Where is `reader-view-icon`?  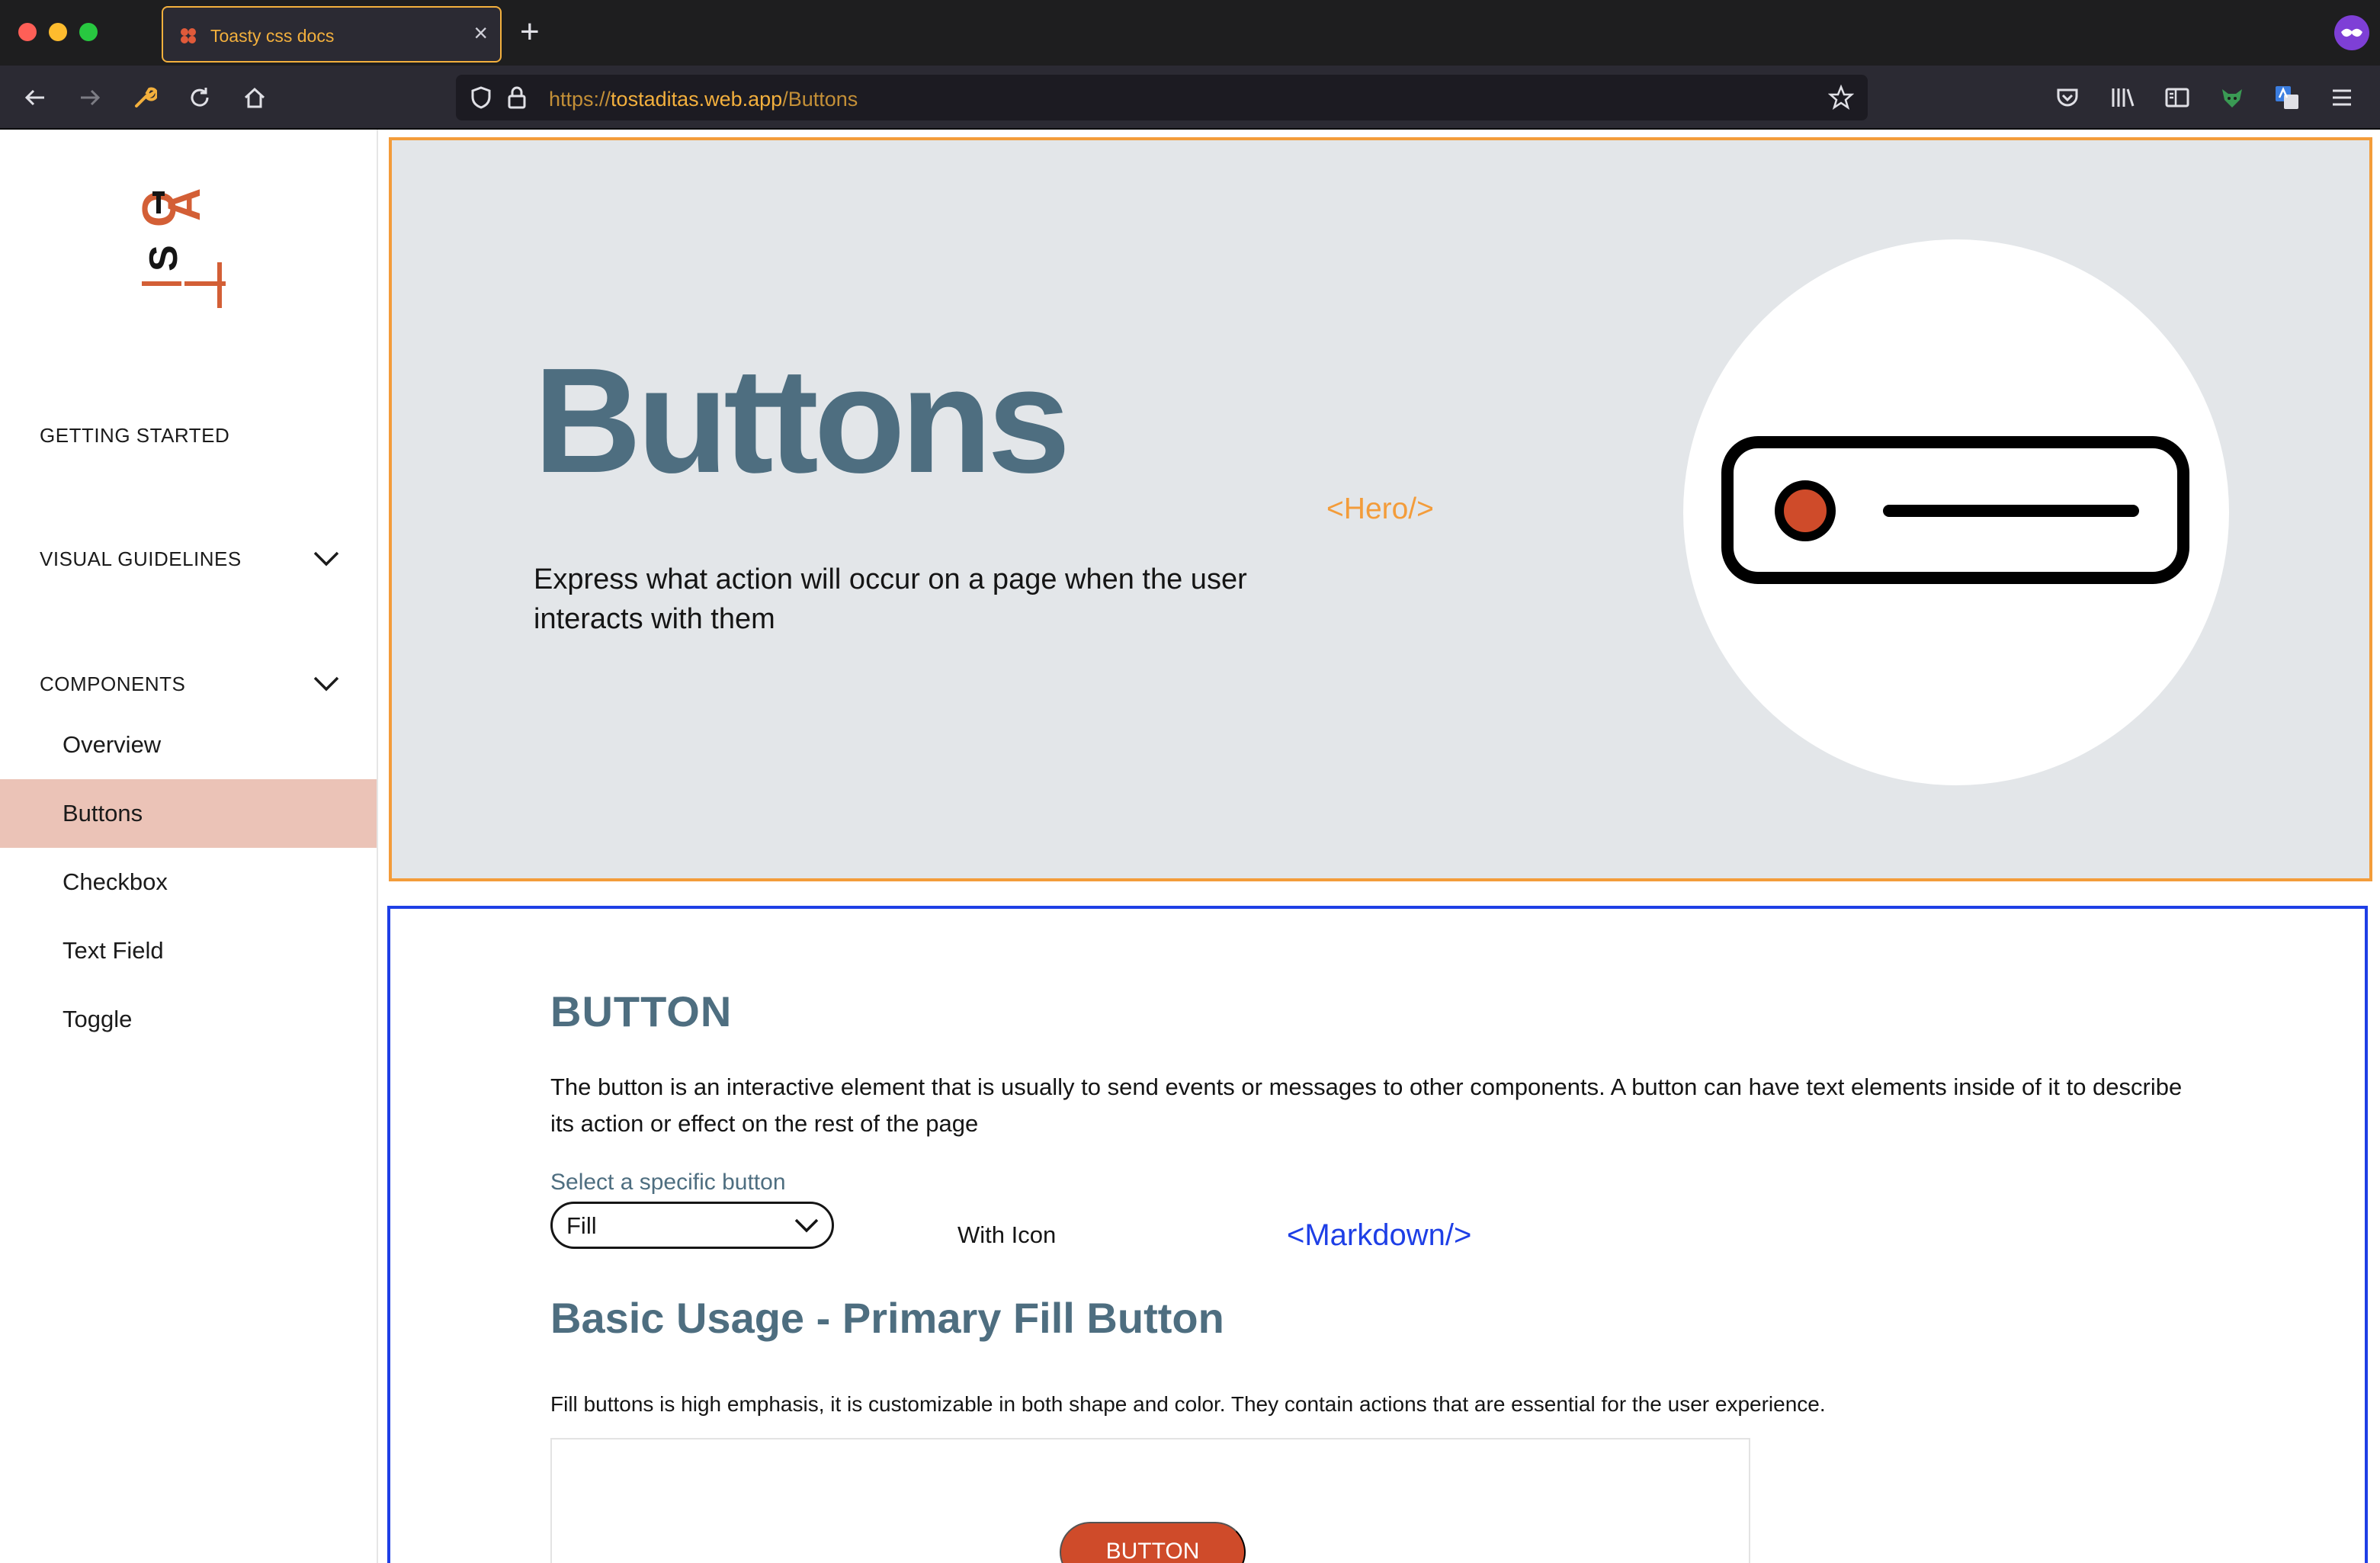
reader-view-icon is located at coordinates (2177, 97).